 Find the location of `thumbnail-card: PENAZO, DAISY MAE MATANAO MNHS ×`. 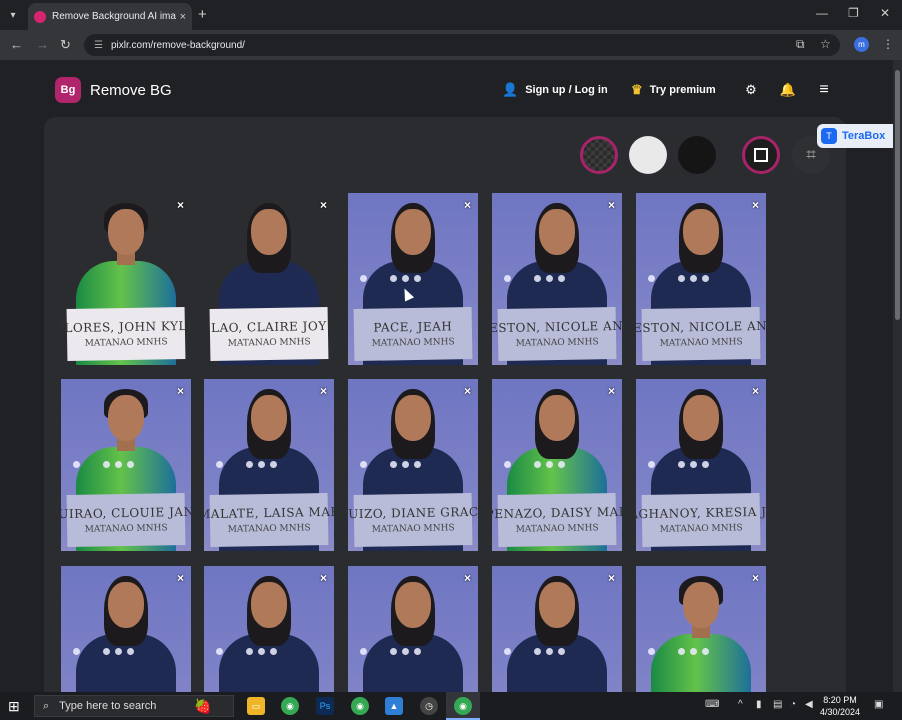

thumbnail-card: PENAZO, DAISY MAE MATANAO MNHS × is located at coordinates (557, 465).